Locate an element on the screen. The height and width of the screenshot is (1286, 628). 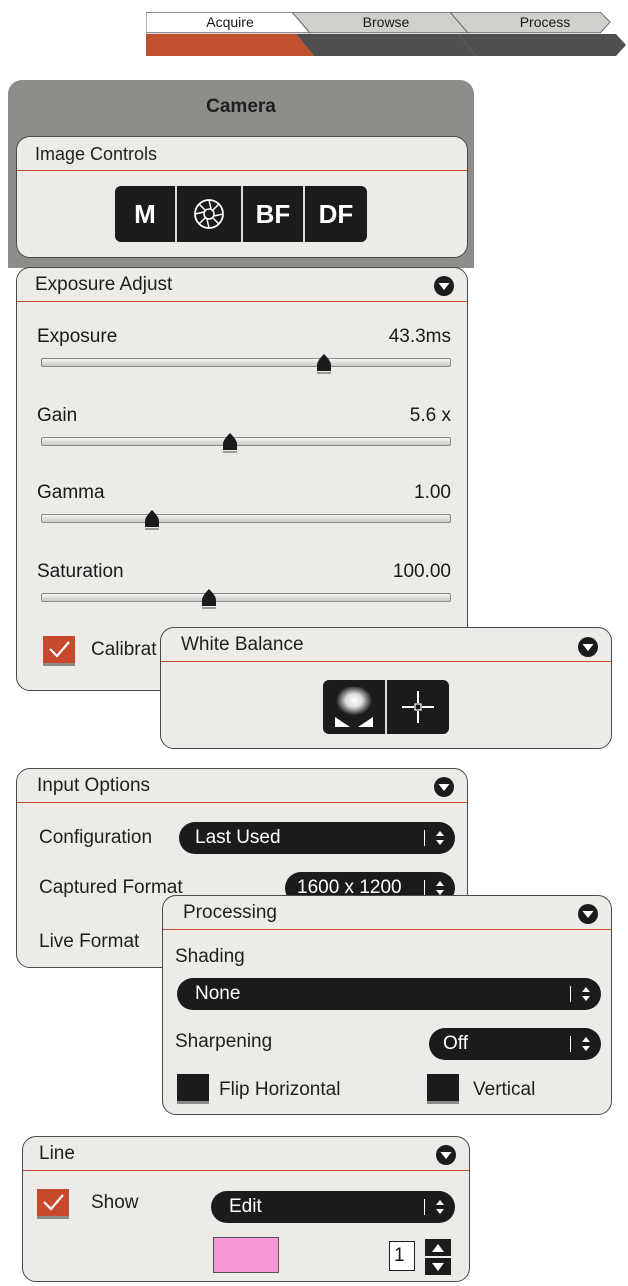
image-controls-buttons: M BF DF is located at coordinates (241, 214).